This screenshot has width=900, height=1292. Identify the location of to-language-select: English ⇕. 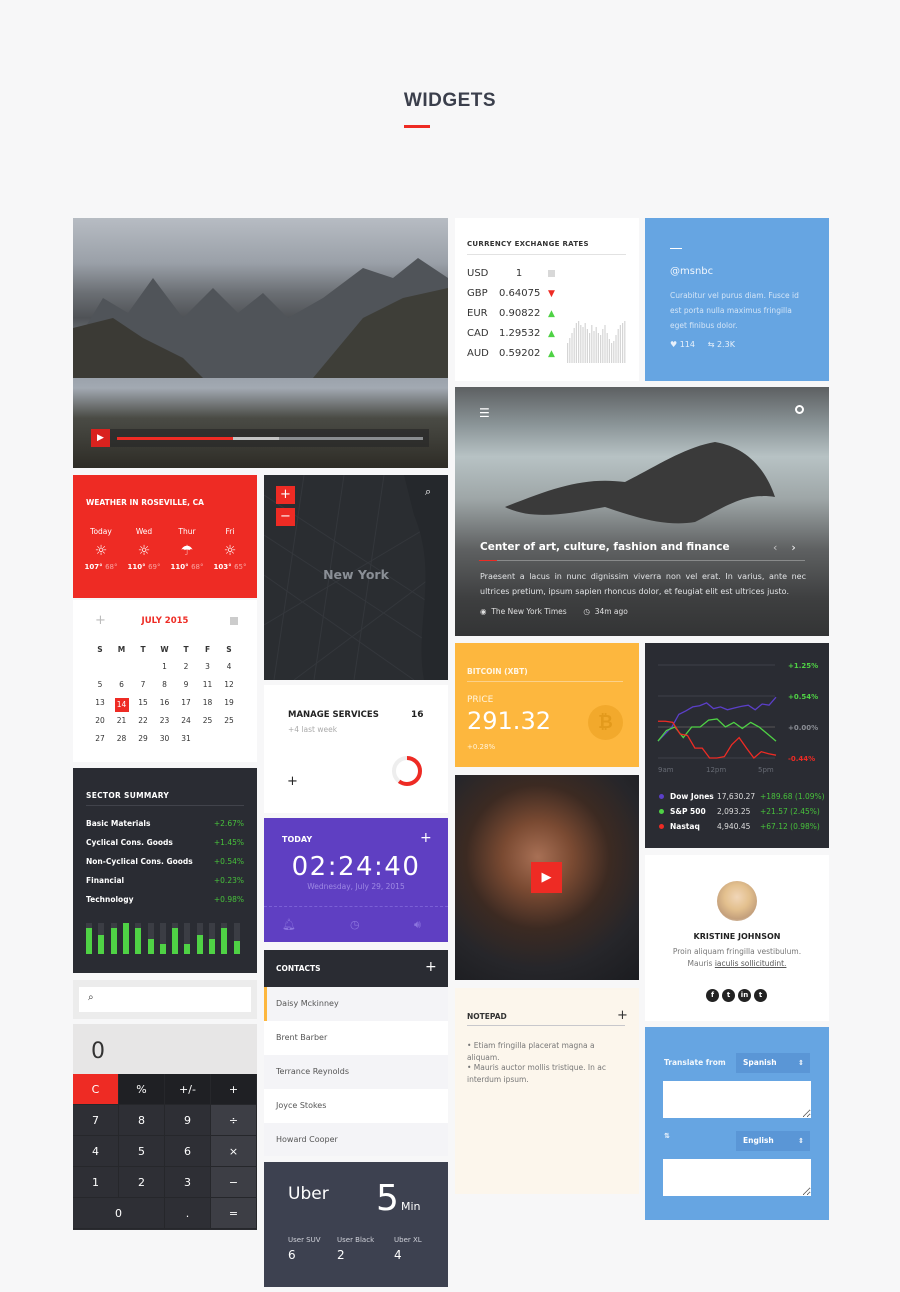
(773, 1141).